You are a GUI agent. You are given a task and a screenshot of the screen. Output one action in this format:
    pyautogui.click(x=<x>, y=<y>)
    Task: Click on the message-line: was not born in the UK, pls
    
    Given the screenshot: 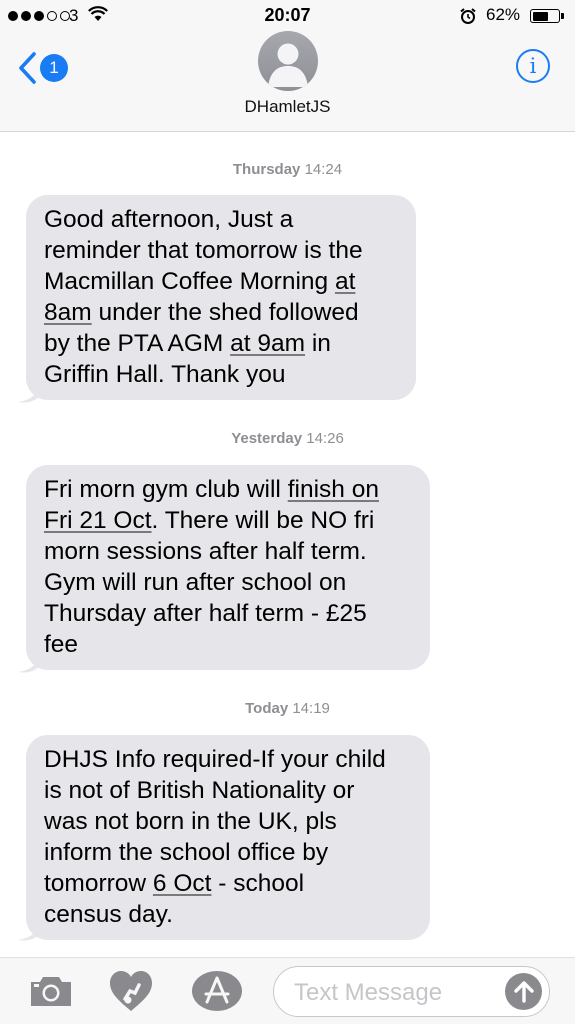 What is the action you would take?
    pyautogui.click(x=190, y=821)
    